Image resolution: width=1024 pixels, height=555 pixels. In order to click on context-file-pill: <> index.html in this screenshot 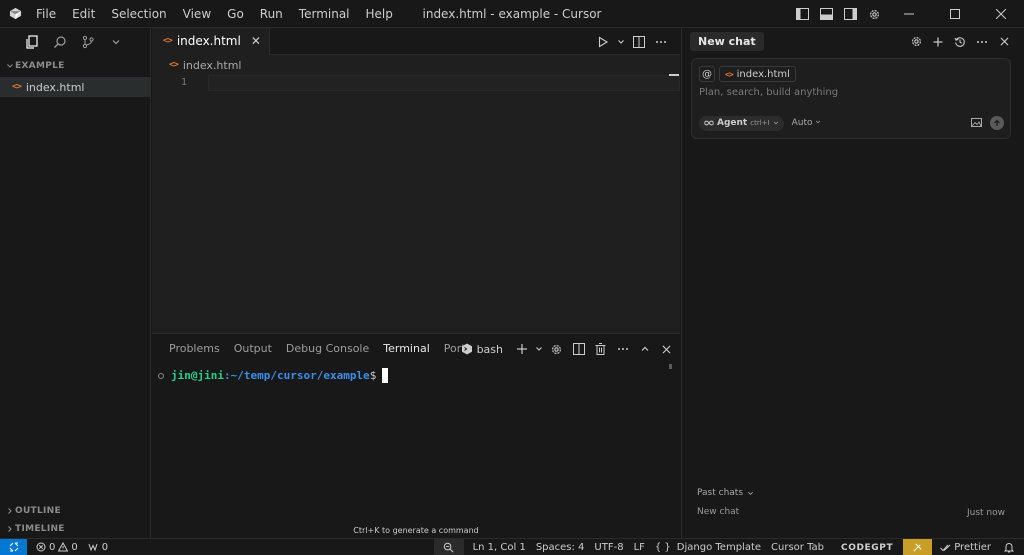, I will do `click(757, 74)`.